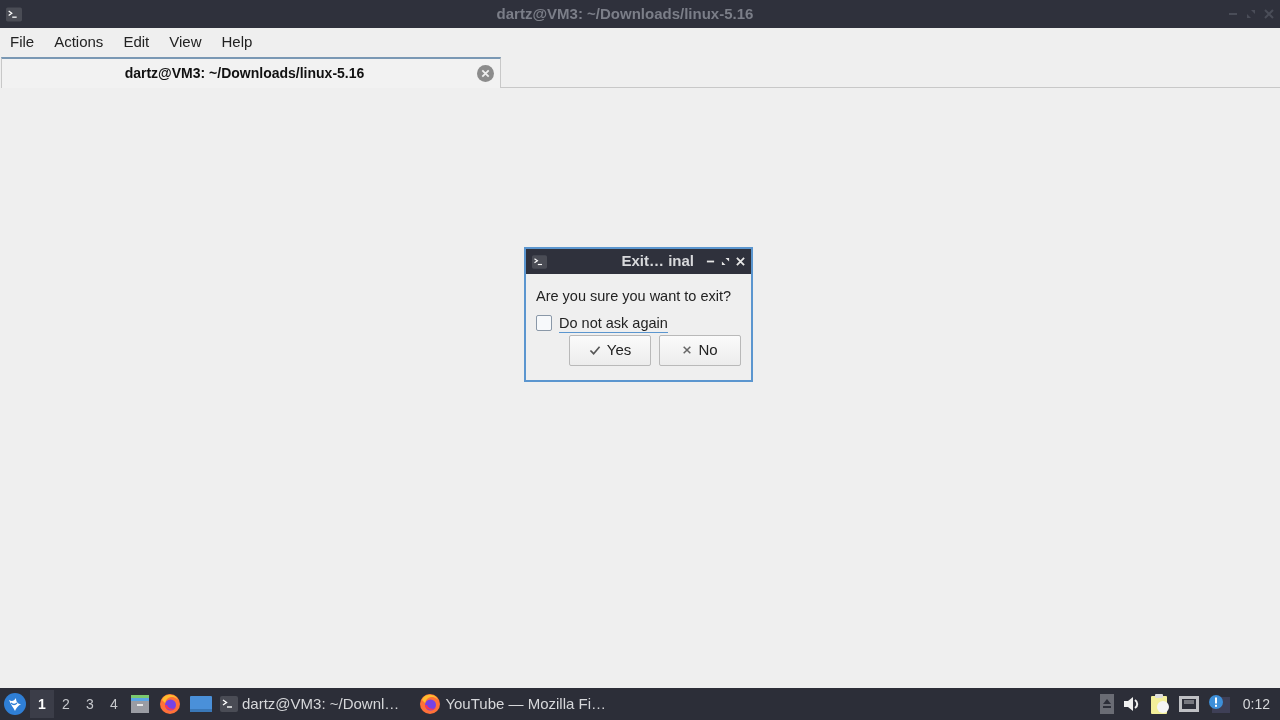 The height and width of the screenshot is (720, 1280). Describe the element at coordinates (1131, 704) in the screenshot. I see `volume-icon` at that location.